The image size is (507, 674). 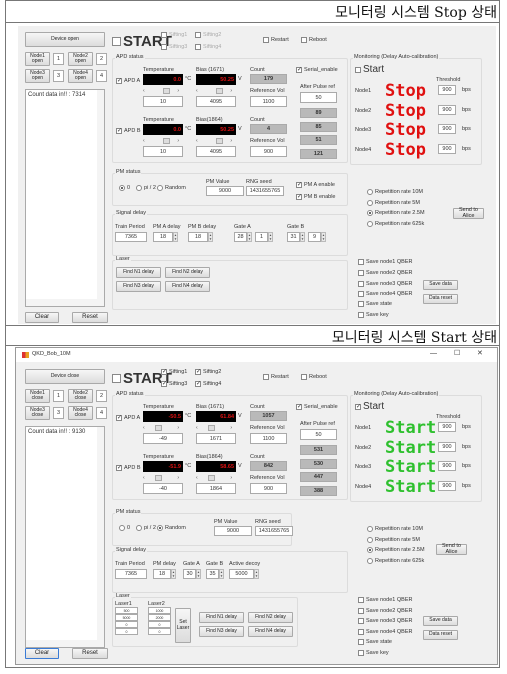 I want to click on count-log-list: Count data in!! : 9130, so click(x=65, y=537).